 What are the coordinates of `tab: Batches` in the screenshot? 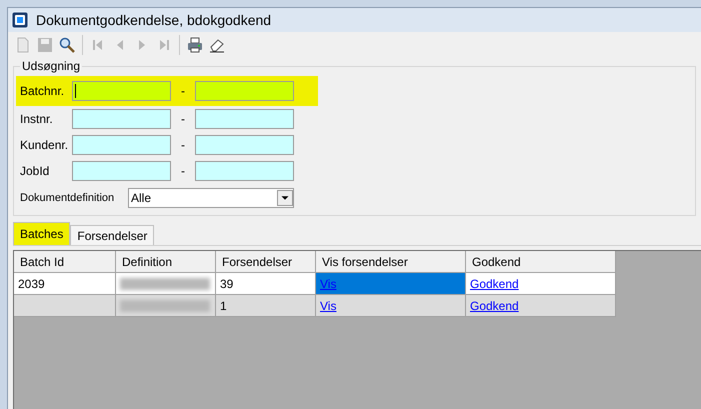 It's located at (41, 233).